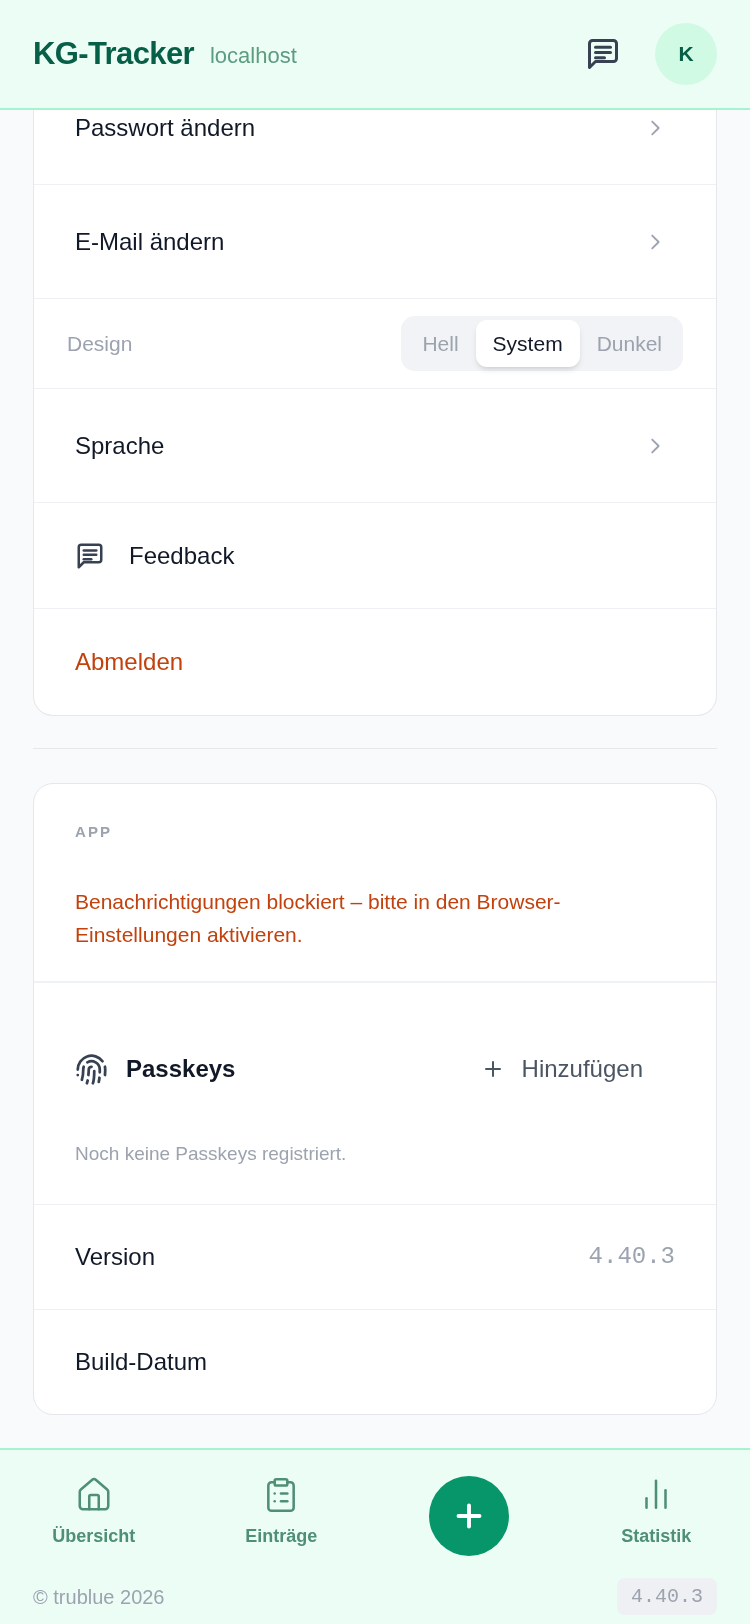 Image resolution: width=750 pixels, height=1624 pixels. Describe the element at coordinates (91, 1069) in the screenshot. I see `fingerprint-icon` at that location.